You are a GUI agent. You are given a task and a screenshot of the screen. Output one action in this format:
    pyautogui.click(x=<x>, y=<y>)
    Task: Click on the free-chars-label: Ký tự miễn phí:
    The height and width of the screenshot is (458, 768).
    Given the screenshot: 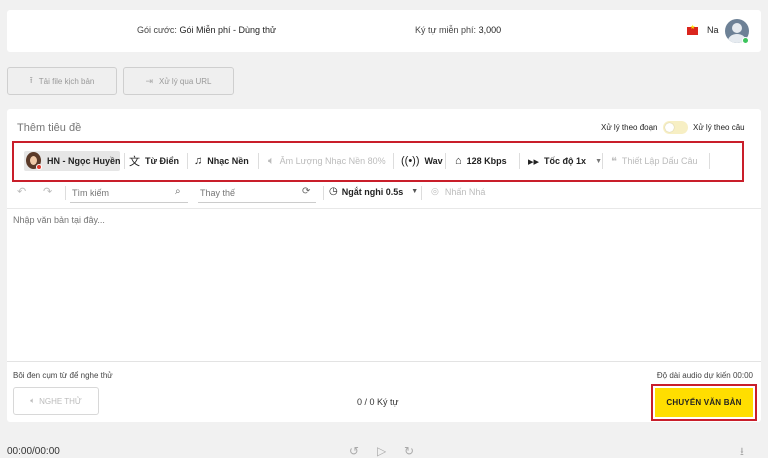 What is the action you would take?
    pyautogui.click(x=446, y=30)
    